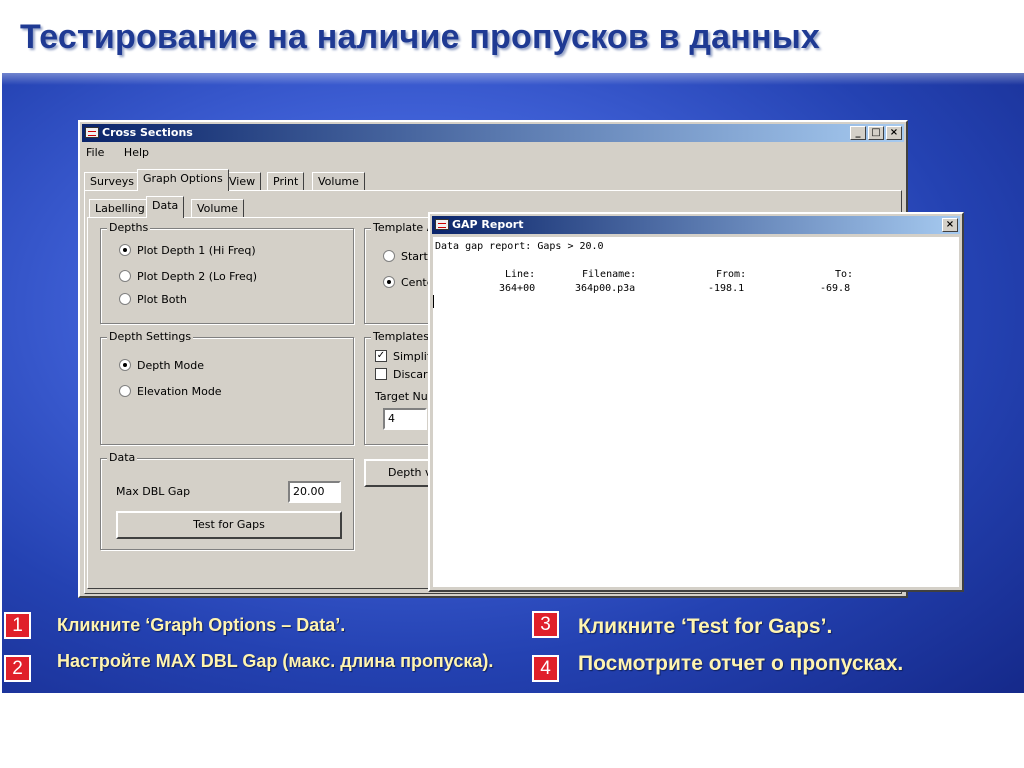 This screenshot has height=768, width=1024. I want to click on maximize-icon: □, so click(876, 133).